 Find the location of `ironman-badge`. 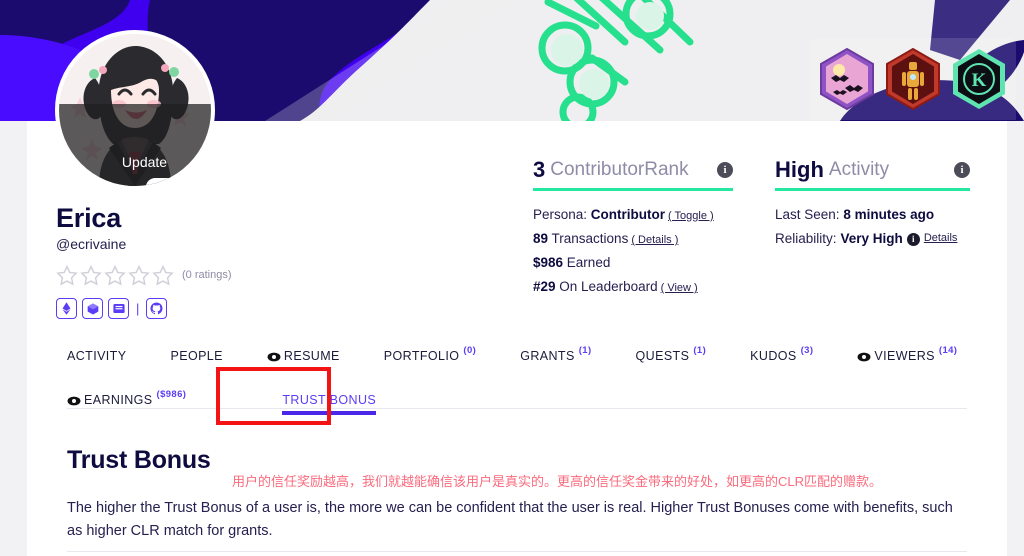

ironman-badge is located at coordinates (913, 79).